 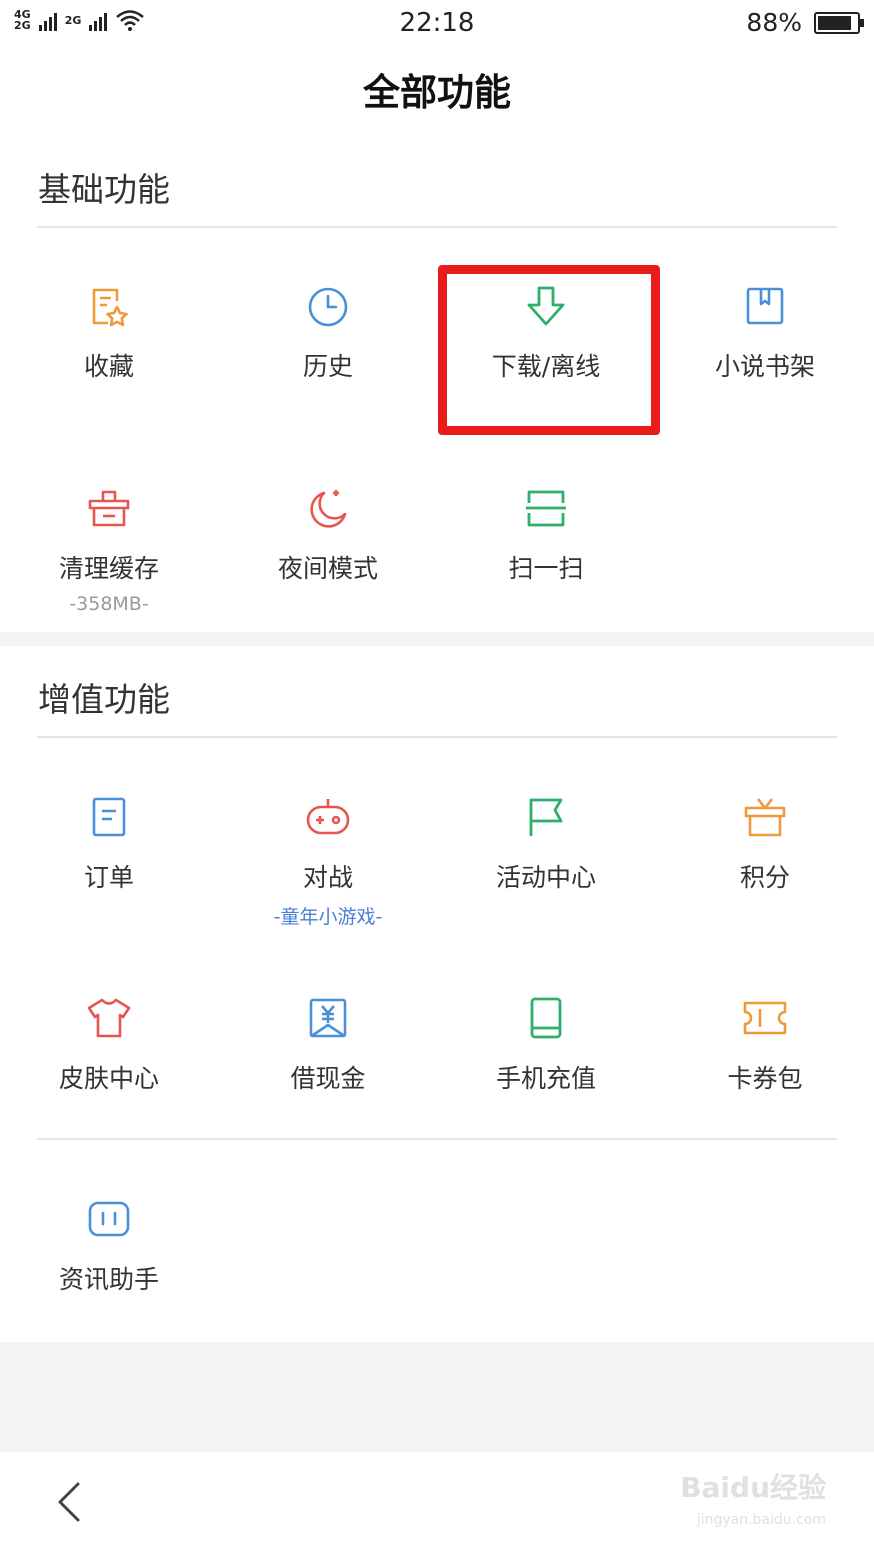 I want to click on feature-label: 对战, so click(x=327, y=877).